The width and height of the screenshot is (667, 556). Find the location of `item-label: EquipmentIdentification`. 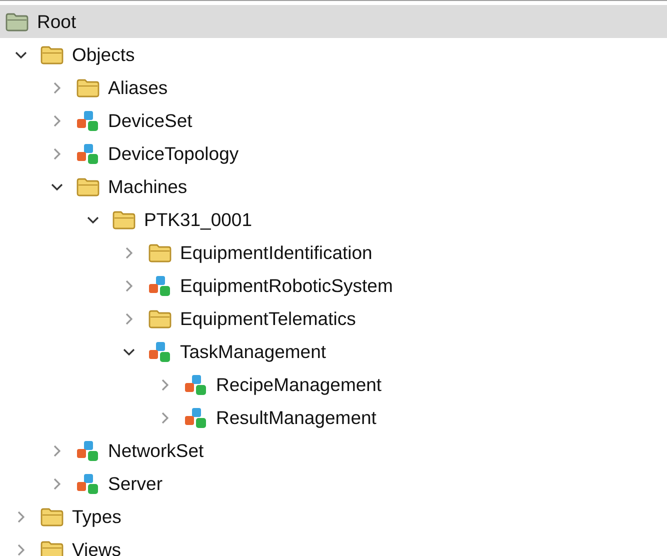

item-label: EquipmentIdentification is located at coordinates (276, 253).